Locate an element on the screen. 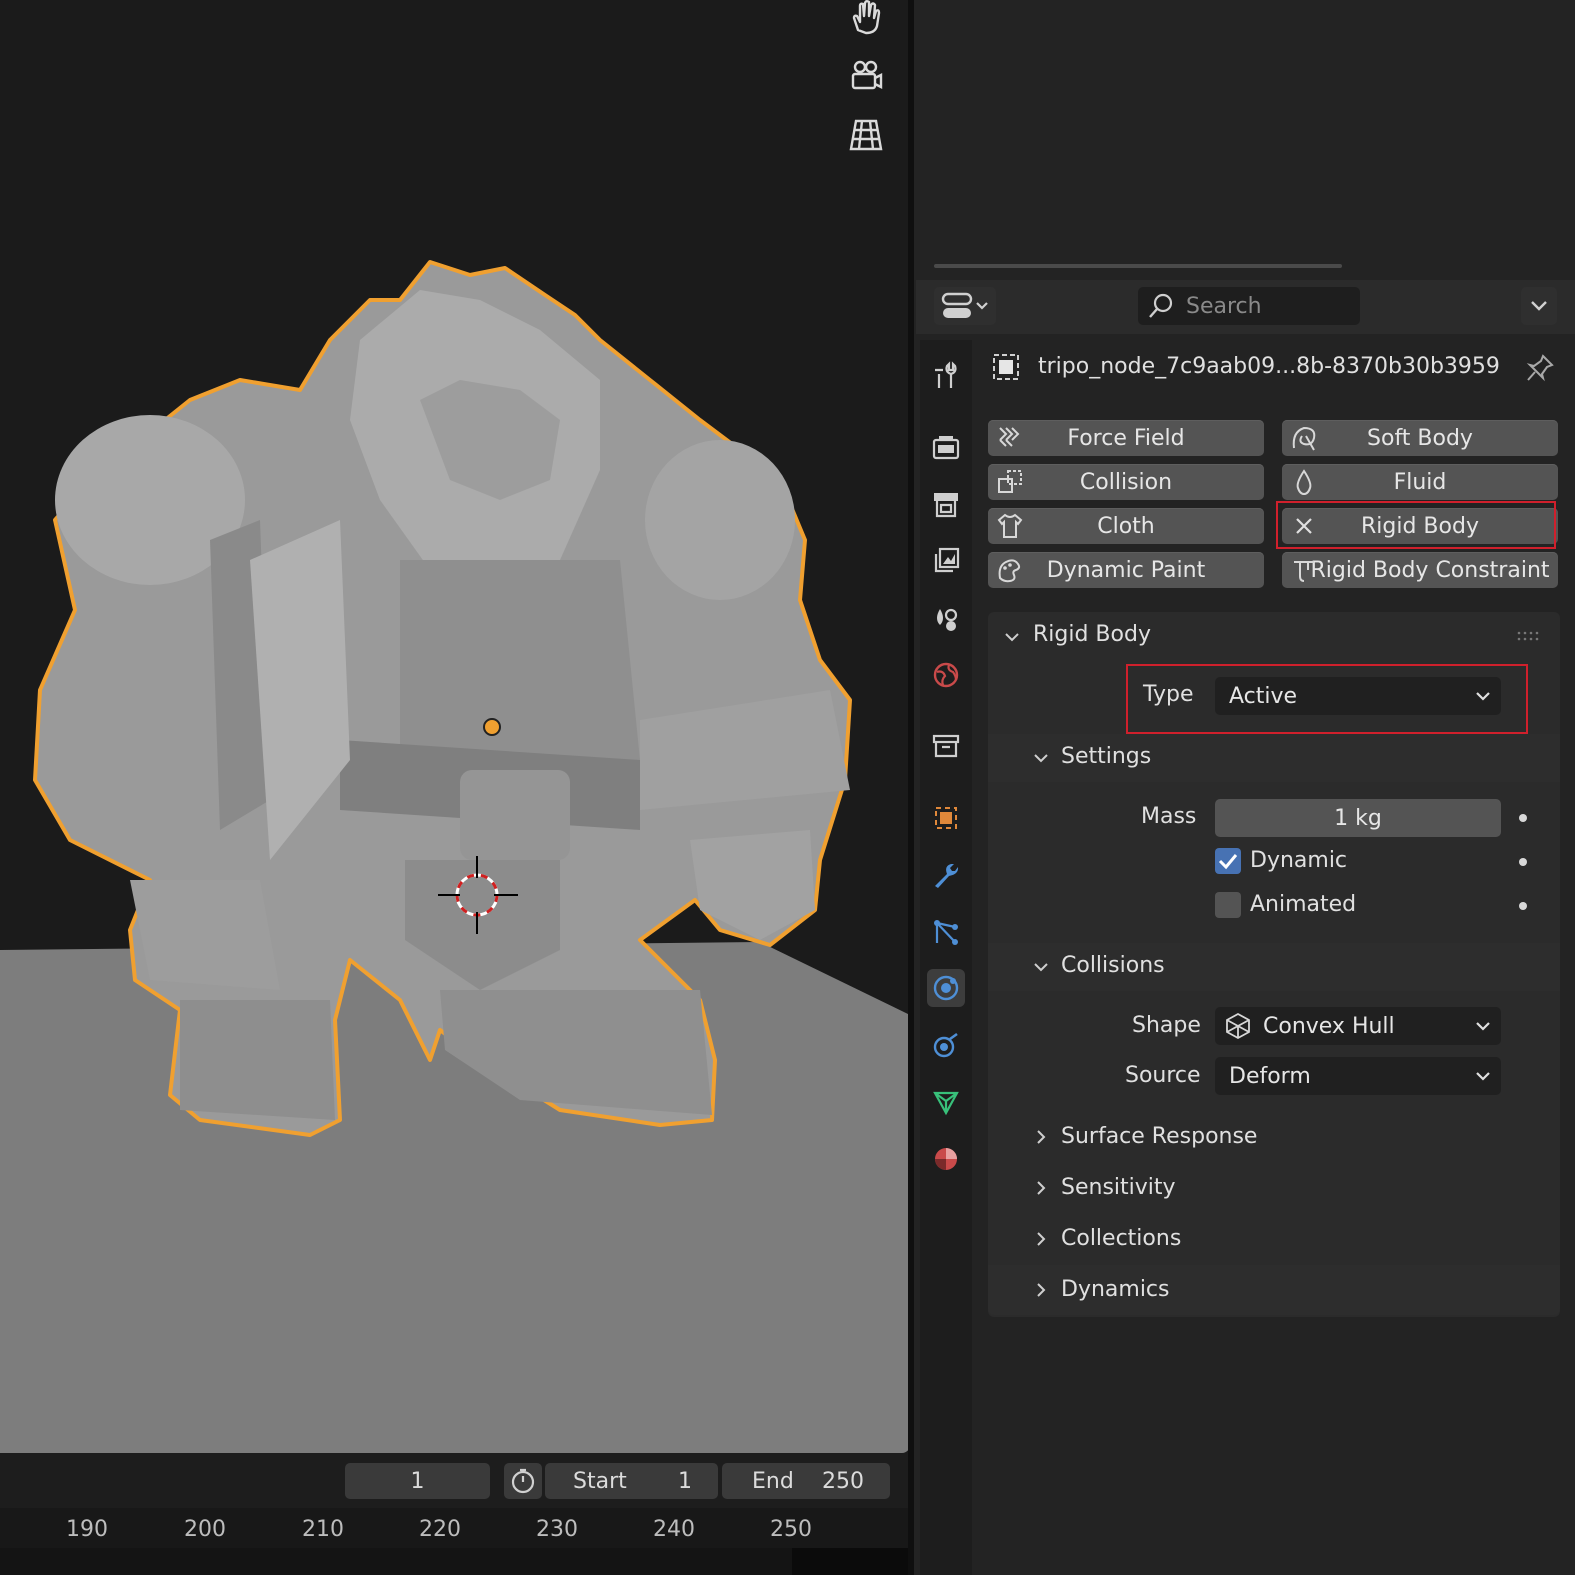 This screenshot has height=1575, width=1575. current-frame-field: 1 is located at coordinates (417, 1481).